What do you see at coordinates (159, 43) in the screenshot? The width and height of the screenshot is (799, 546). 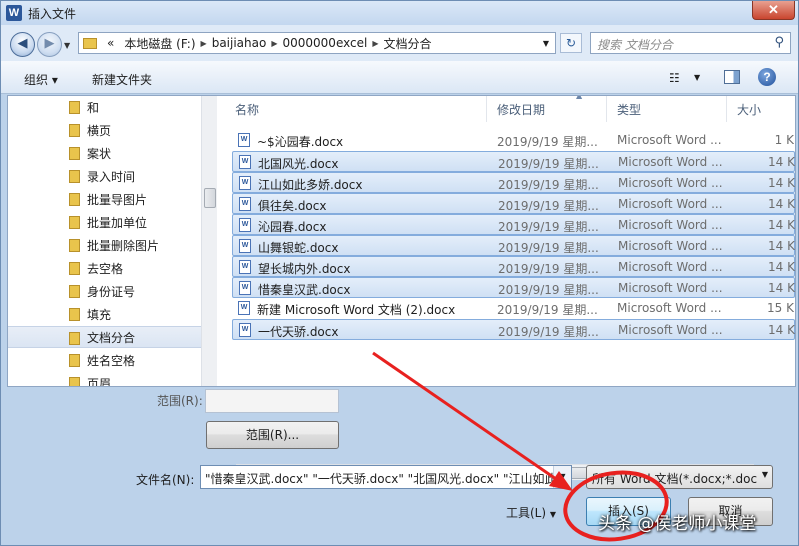 I see `breadcrumb-drive: 本地磁盘 (F:)` at bounding box center [159, 43].